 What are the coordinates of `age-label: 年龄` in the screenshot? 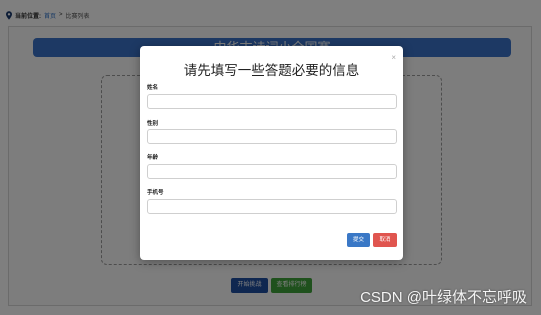 It's located at (153, 158).